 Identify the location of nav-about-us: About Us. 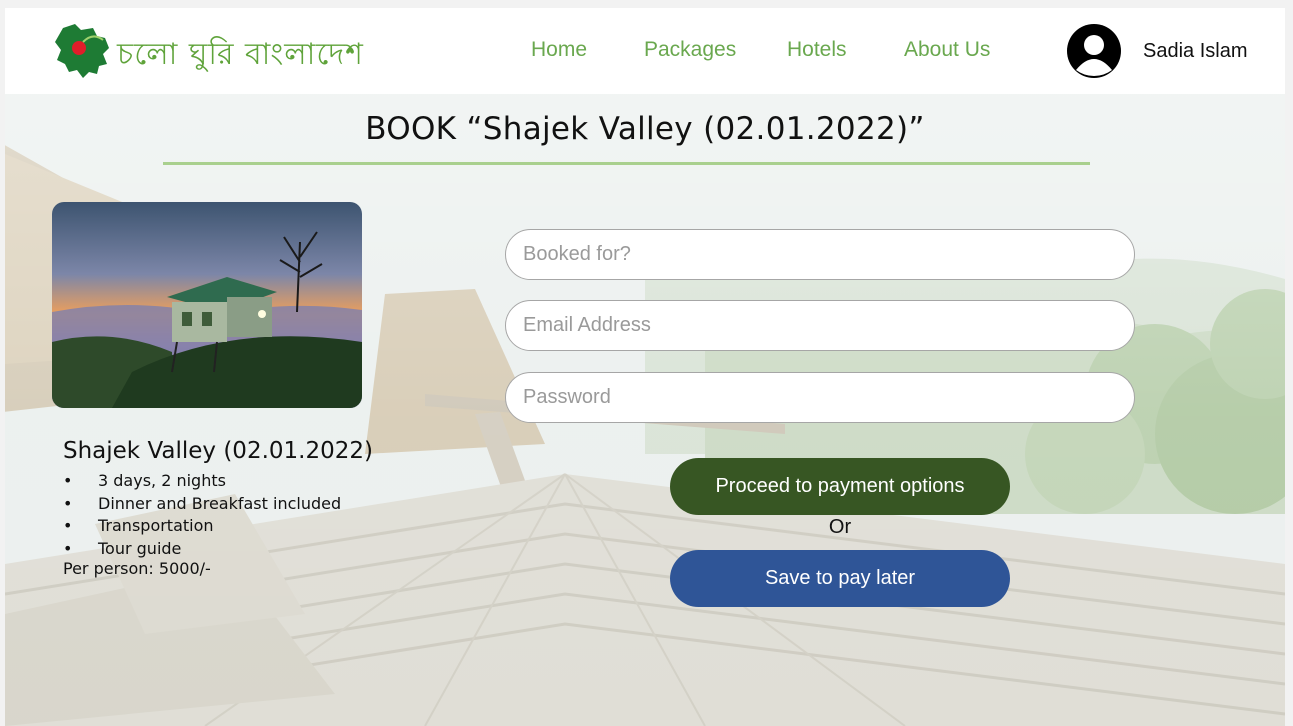
(947, 50).